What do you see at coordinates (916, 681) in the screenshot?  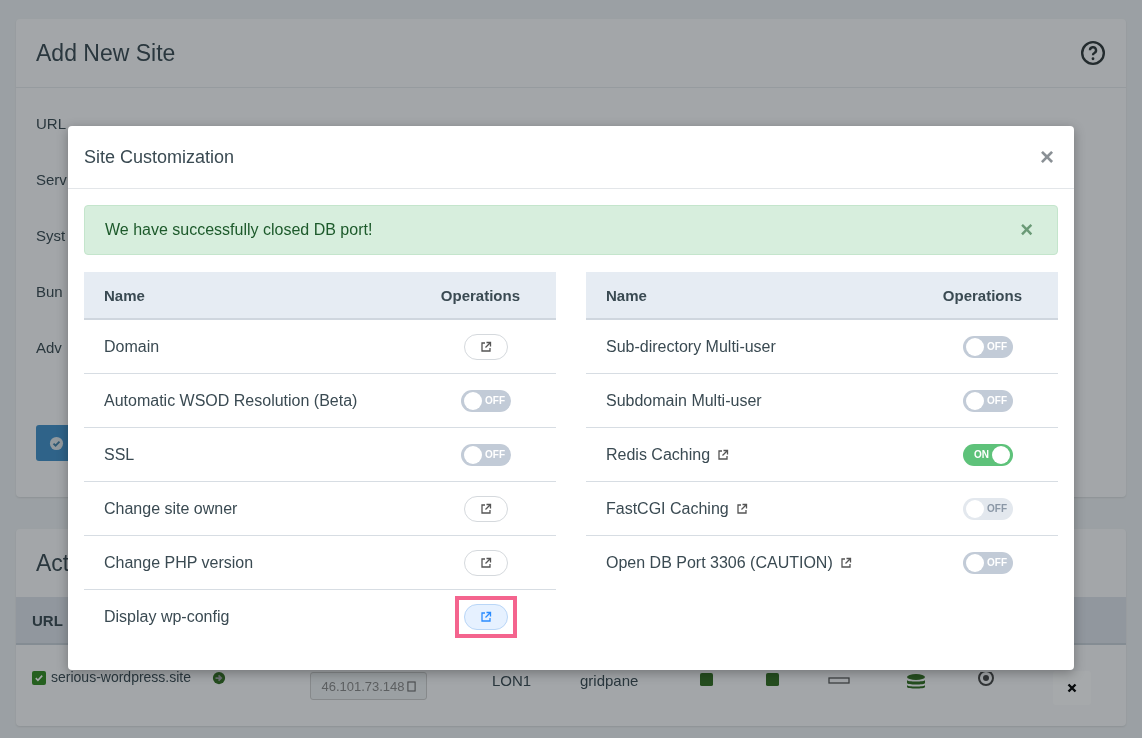 I see `database-icon` at bounding box center [916, 681].